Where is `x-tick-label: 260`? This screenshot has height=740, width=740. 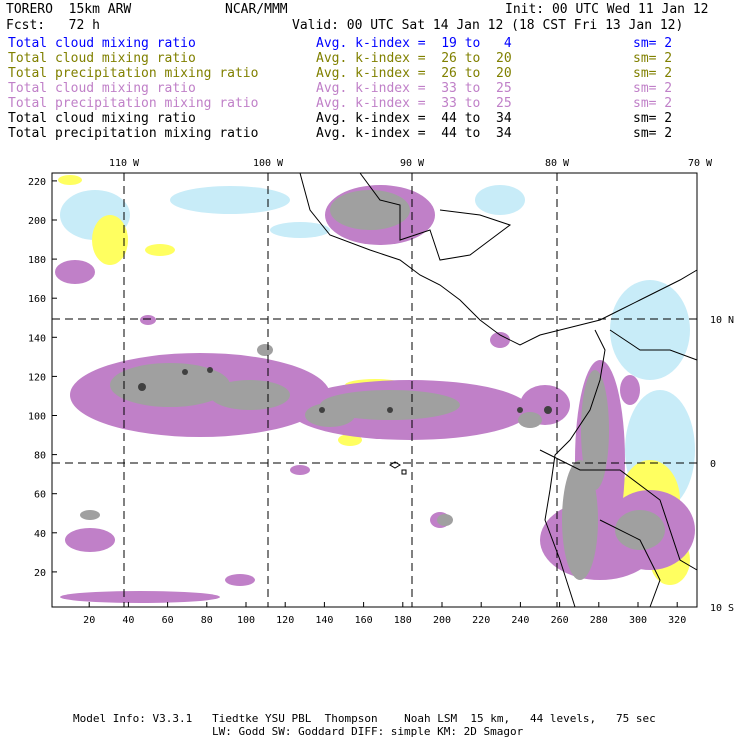 x-tick-label: 260 is located at coordinates (560, 620).